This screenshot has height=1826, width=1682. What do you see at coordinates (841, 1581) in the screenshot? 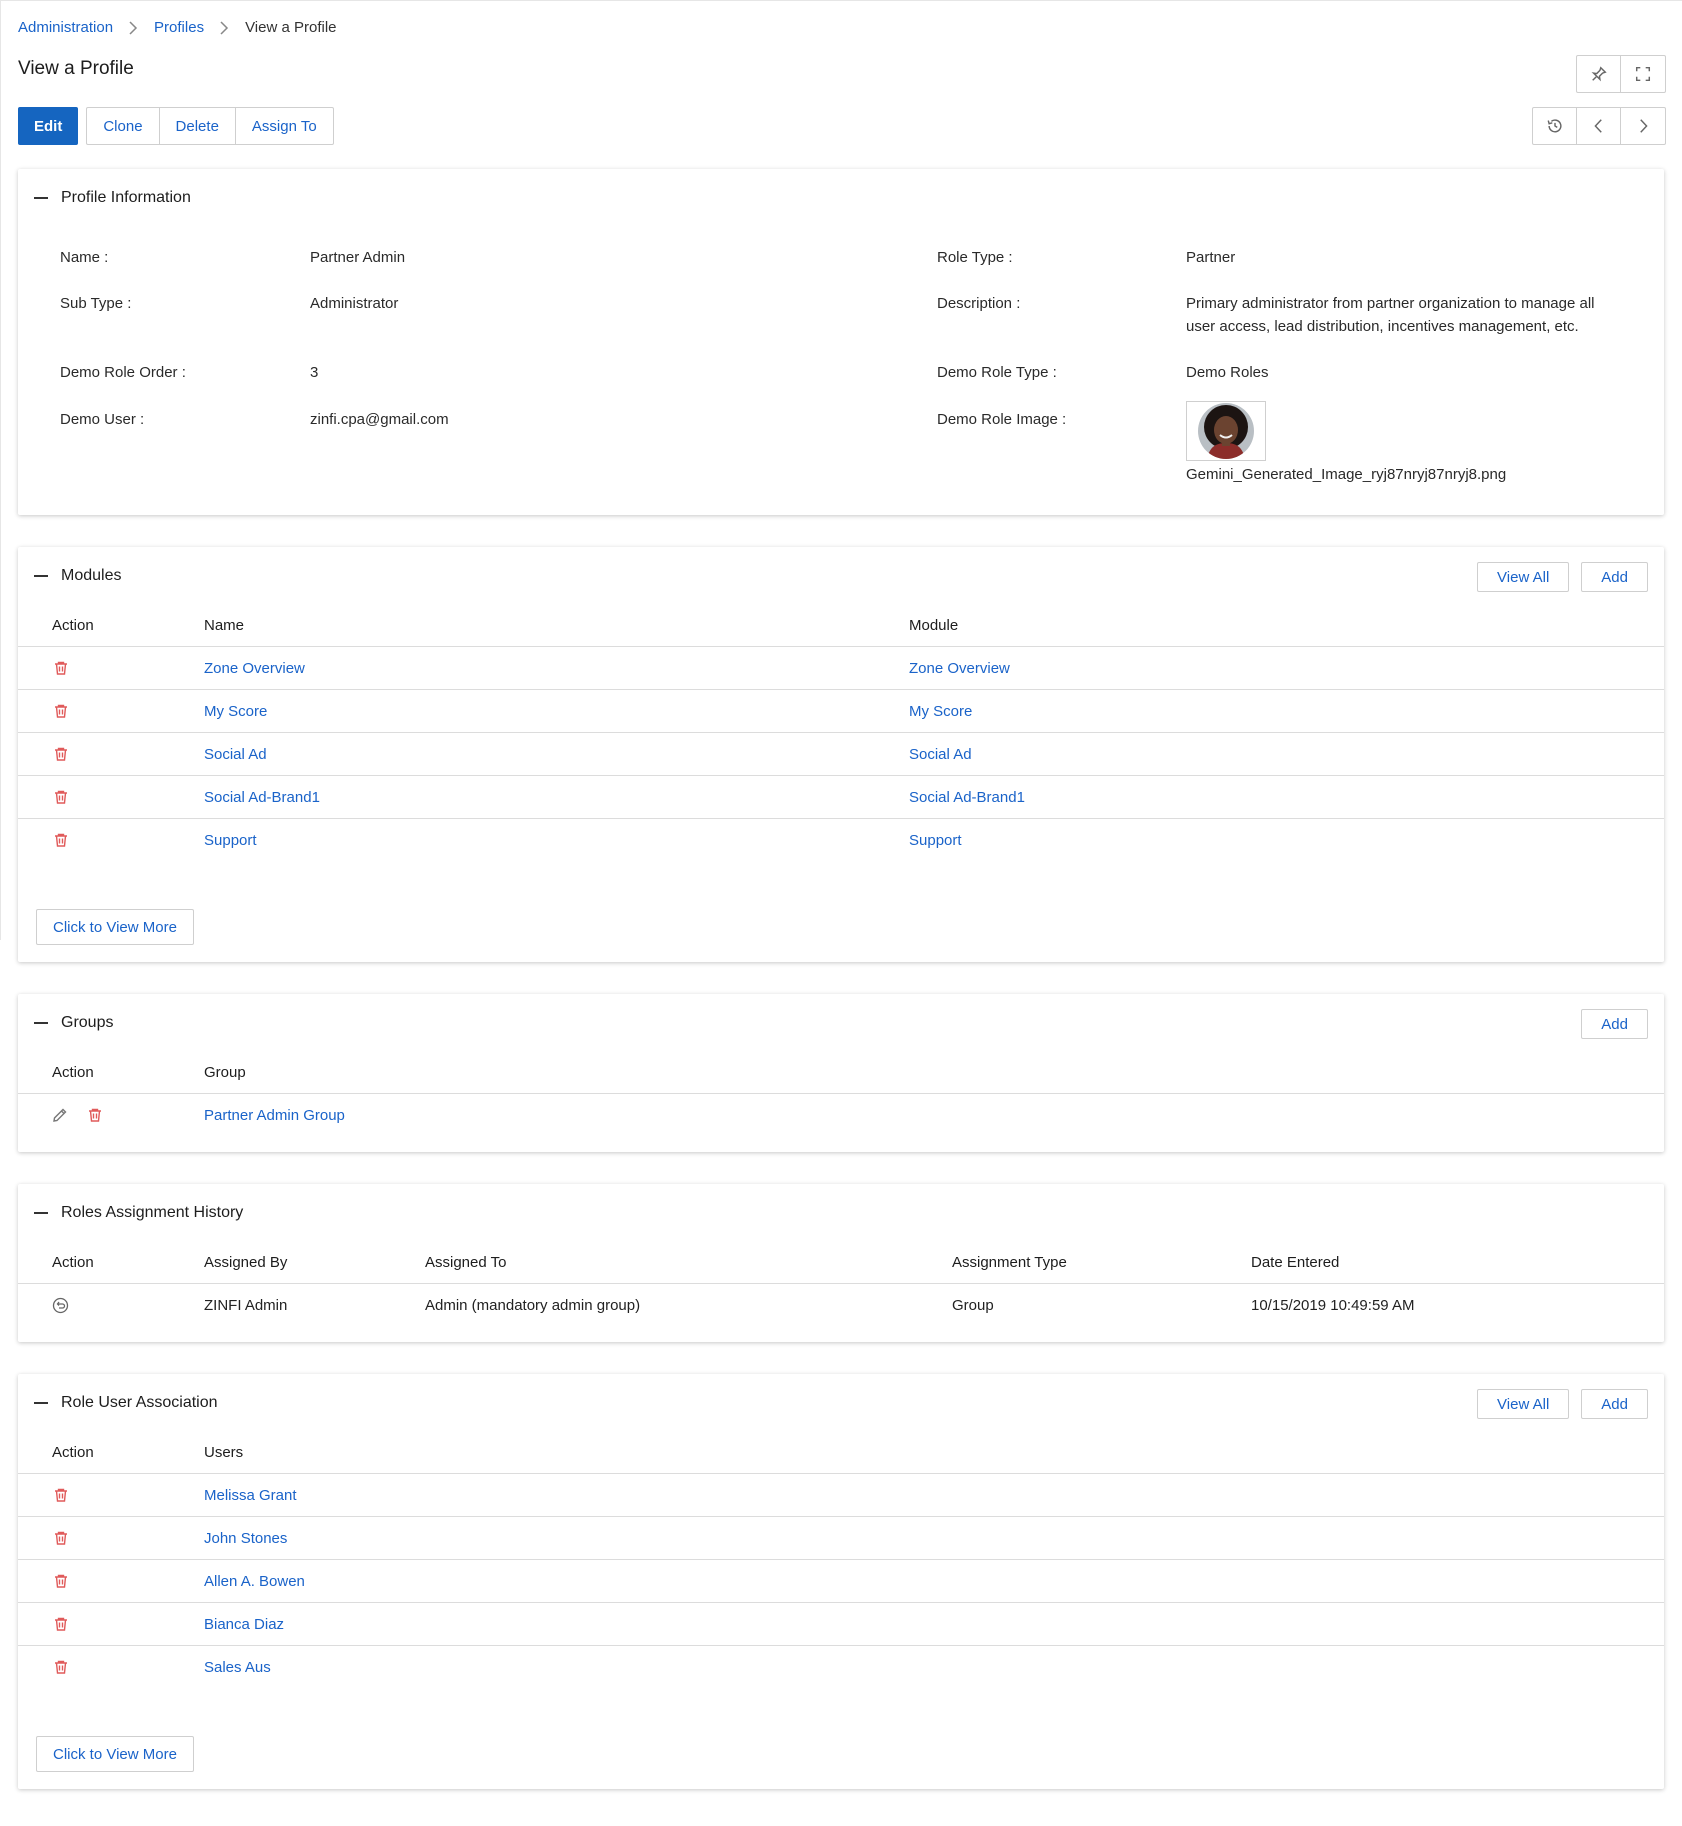
I see `table-row: Allen A. Bowen` at bounding box center [841, 1581].